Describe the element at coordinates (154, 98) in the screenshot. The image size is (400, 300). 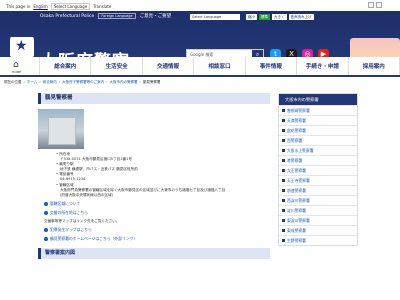
I see `page-title: 鶴見警察署` at that location.